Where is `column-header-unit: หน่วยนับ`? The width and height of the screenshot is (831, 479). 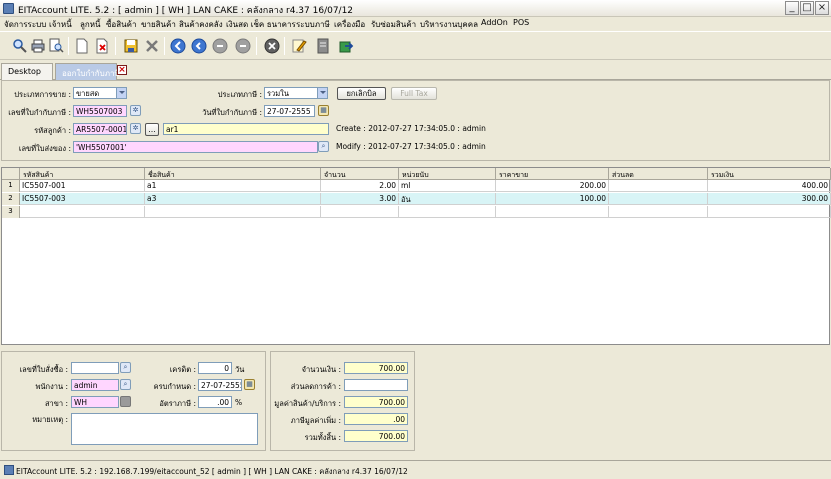
column-header-unit: หน่วยนับ is located at coordinates (447, 174).